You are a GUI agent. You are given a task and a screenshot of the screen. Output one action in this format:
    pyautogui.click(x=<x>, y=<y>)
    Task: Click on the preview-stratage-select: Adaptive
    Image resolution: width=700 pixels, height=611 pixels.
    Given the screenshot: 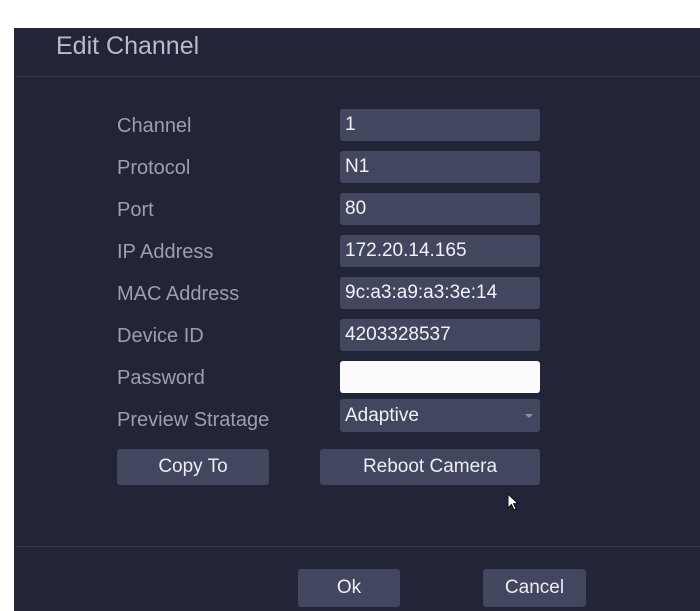 What is the action you would take?
    pyautogui.click(x=440, y=415)
    